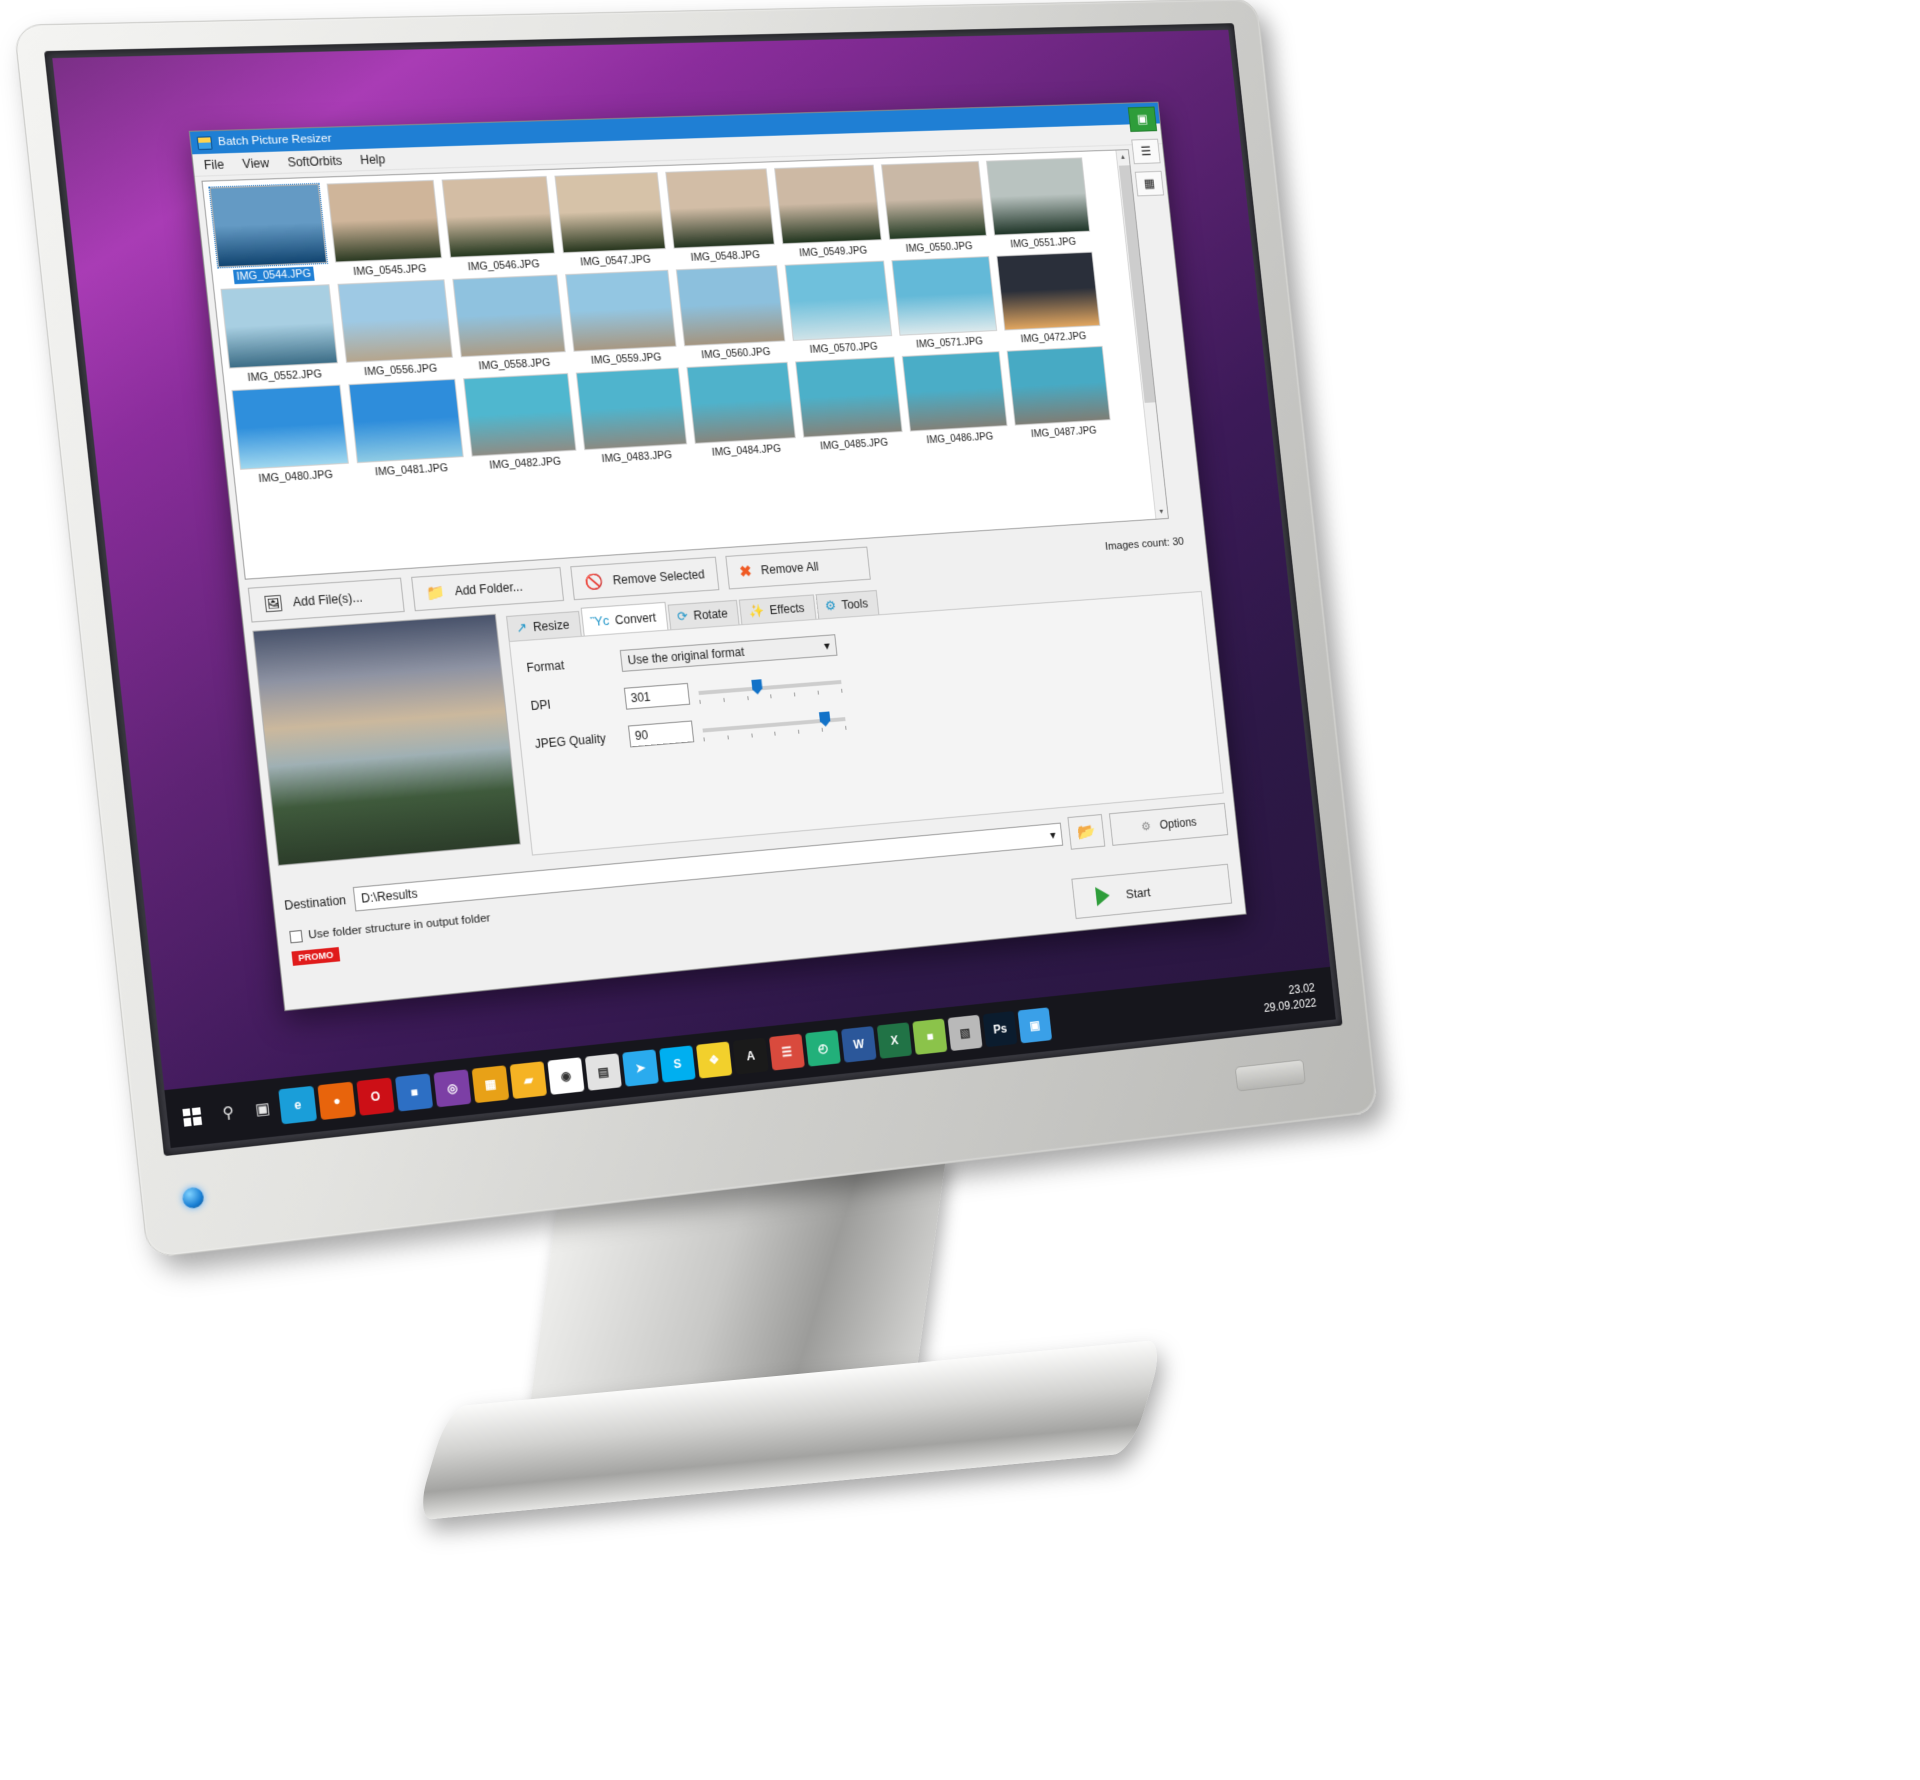 This screenshot has height=1780, width=1920. I want to click on taskbar-app-batch-resizer: ▣, so click(1035, 1025).